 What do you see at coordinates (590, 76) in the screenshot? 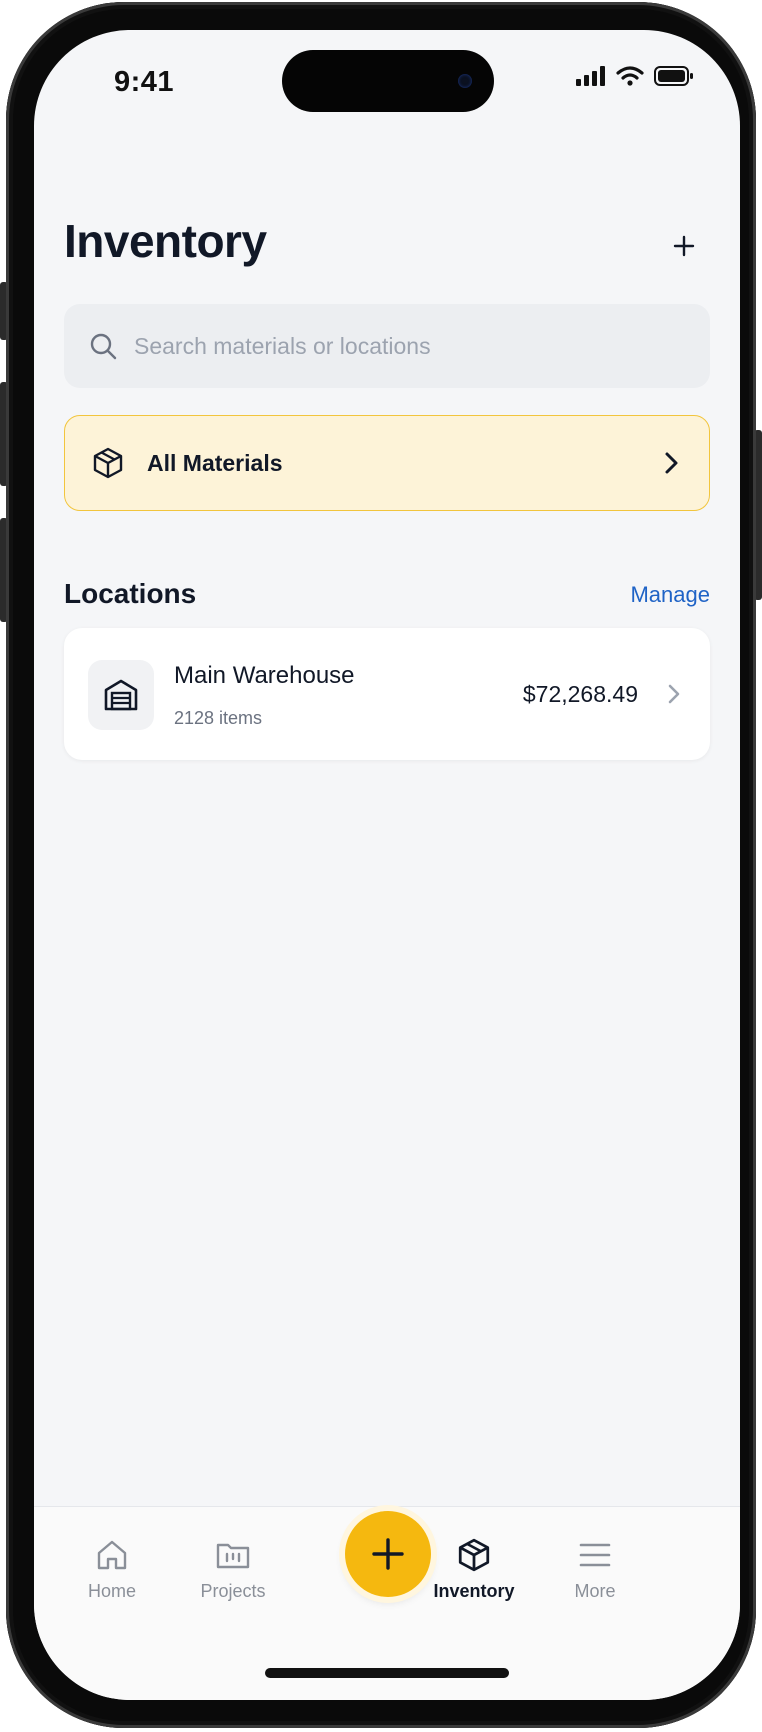
I see `signal-icon` at bounding box center [590, 76].